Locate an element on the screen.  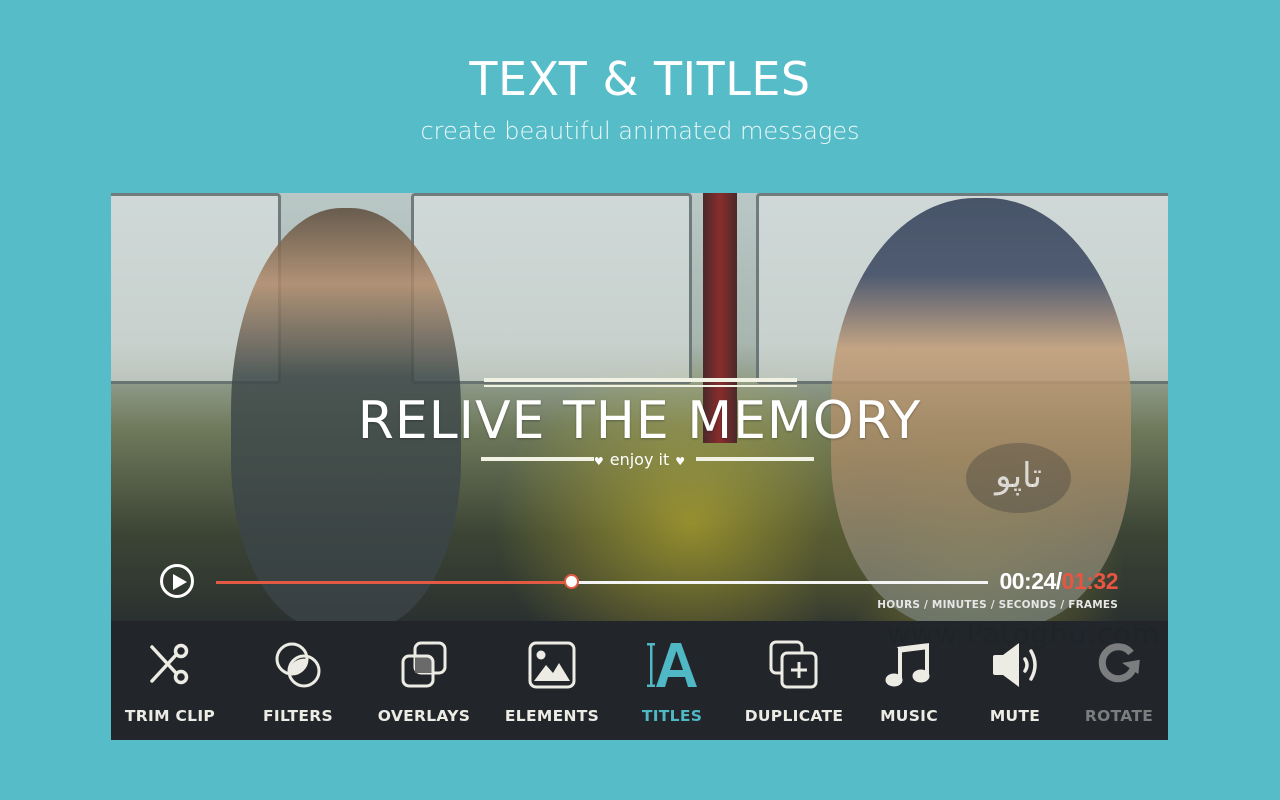
play-icon is located at coordinates (180, 582).